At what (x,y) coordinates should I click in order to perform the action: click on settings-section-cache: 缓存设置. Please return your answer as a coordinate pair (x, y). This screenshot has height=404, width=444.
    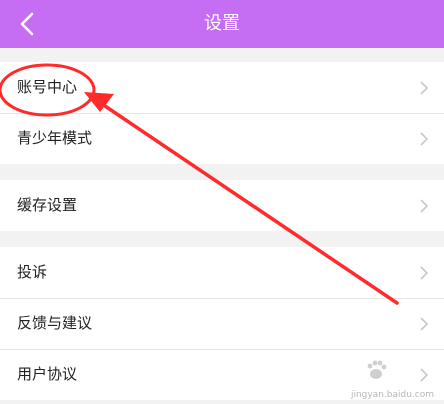
    Looking at the image, I should click on (222, 205).